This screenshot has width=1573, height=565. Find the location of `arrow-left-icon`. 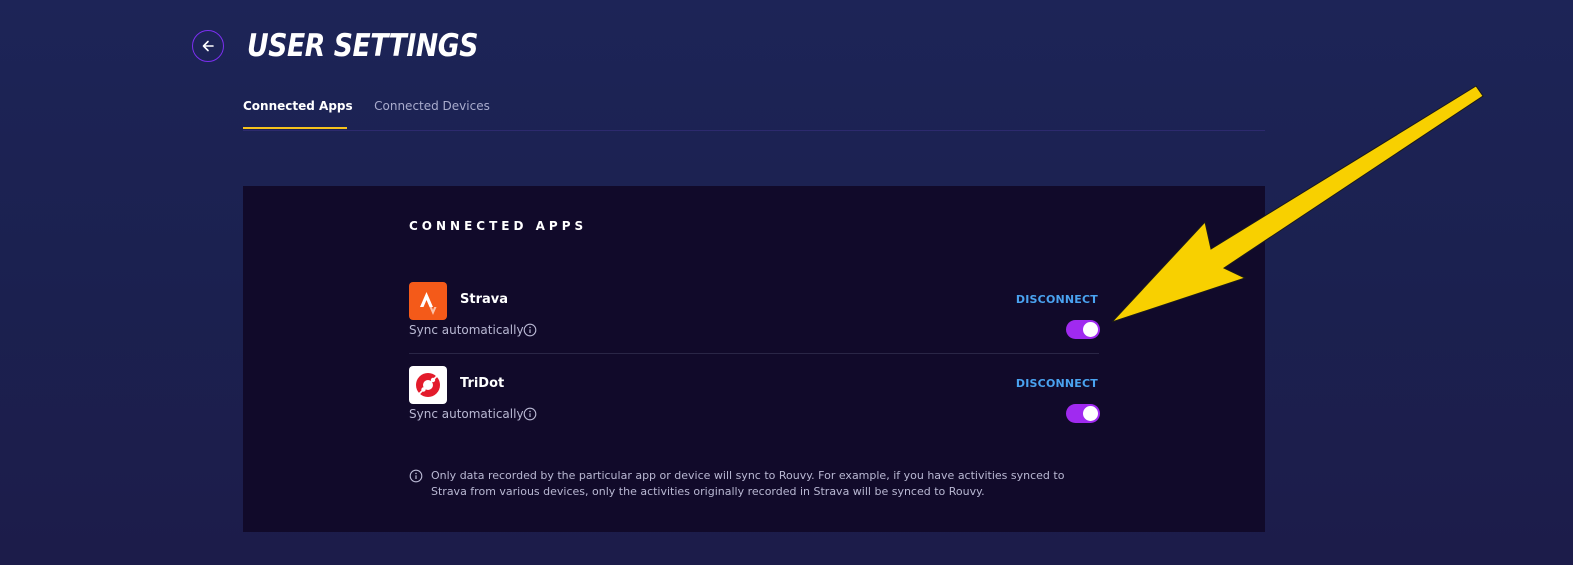

arrow-left-icon is located at coordinates (208, 46).